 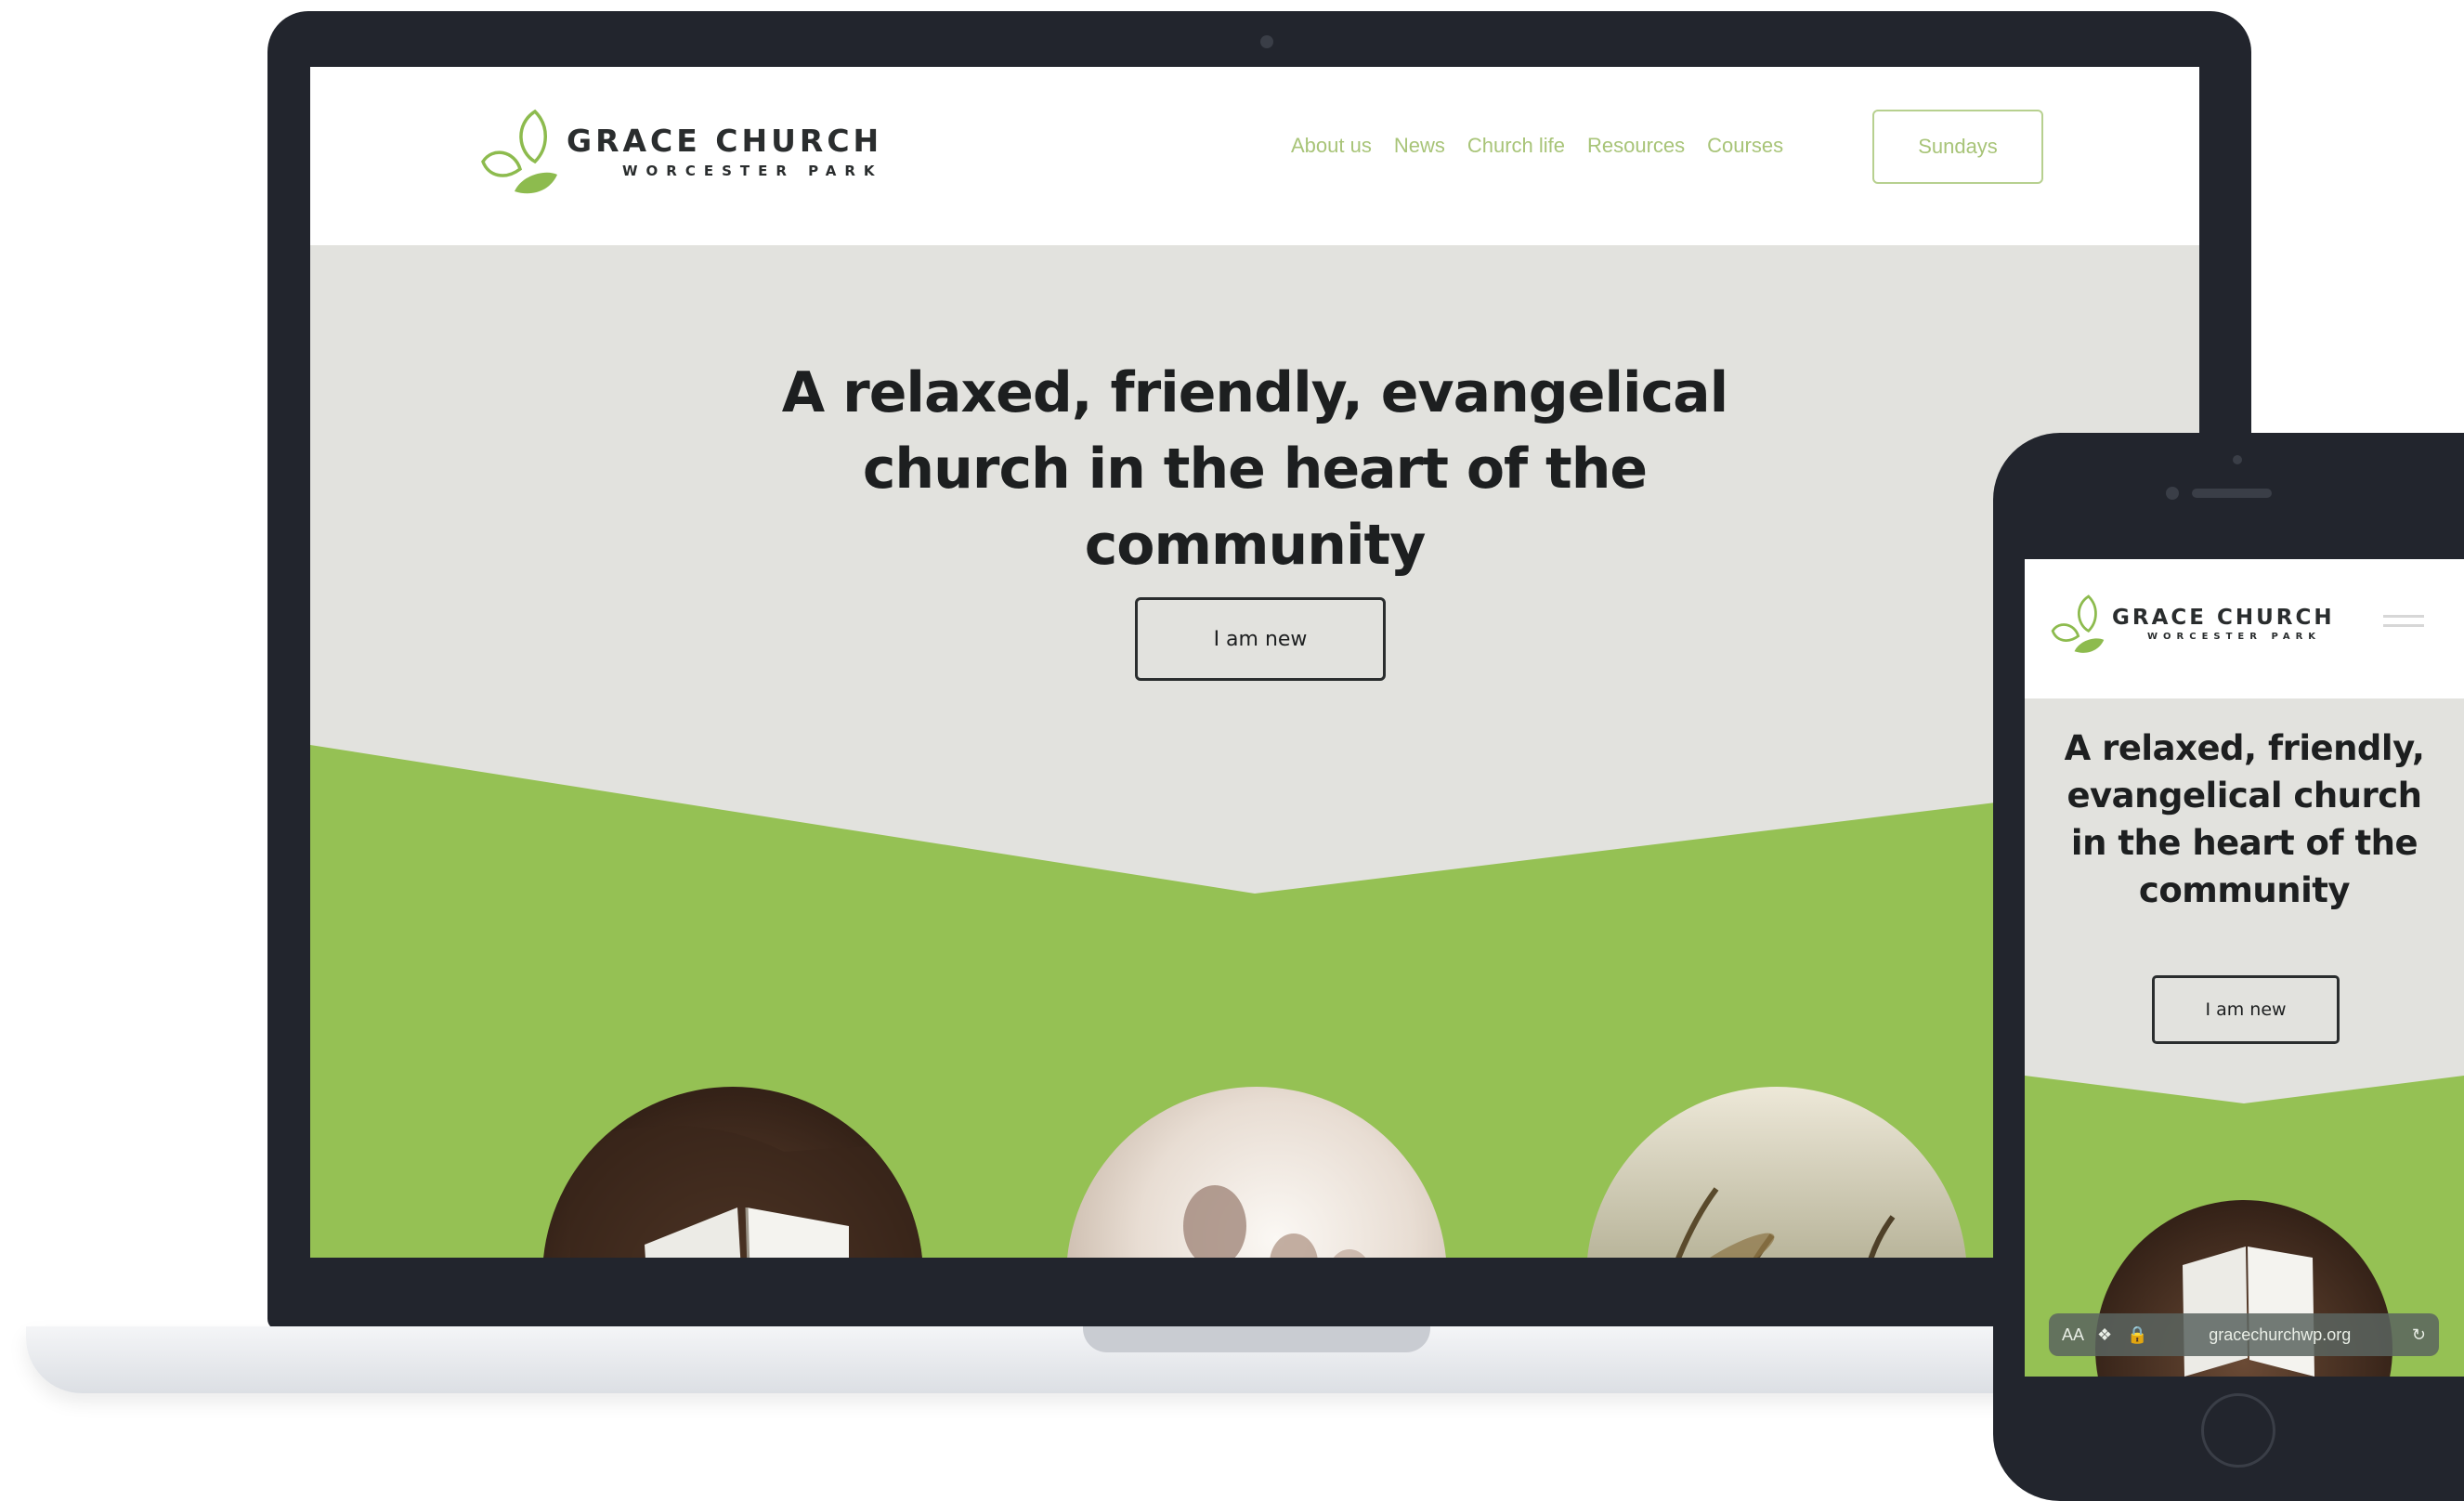 What do you see at coordinates (2237, 459) in the screenshot?
I see `phone-sensor` at bounding box center [2237, 459].